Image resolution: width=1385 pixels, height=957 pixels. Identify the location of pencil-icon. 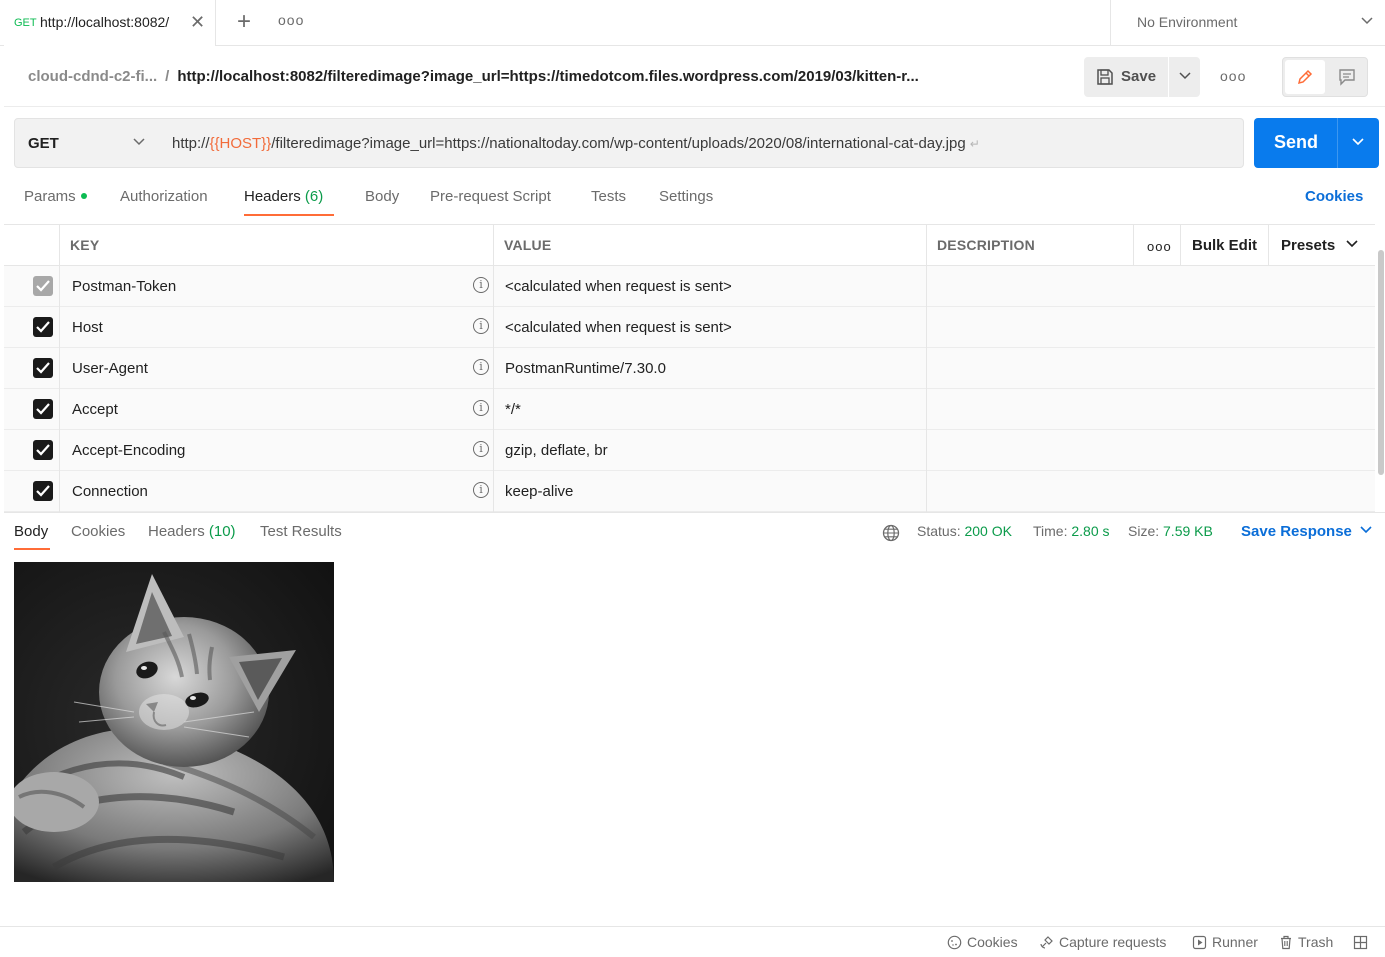
(1305, 77).